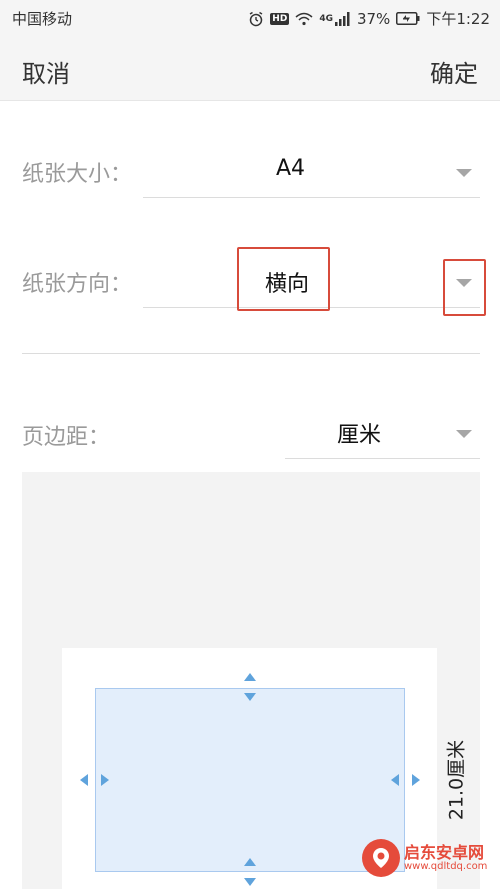  What do you see at coordinates (250, 677) in the screenshot?
I see `top-margin-increase-handle` at bounding box center [250, 677].